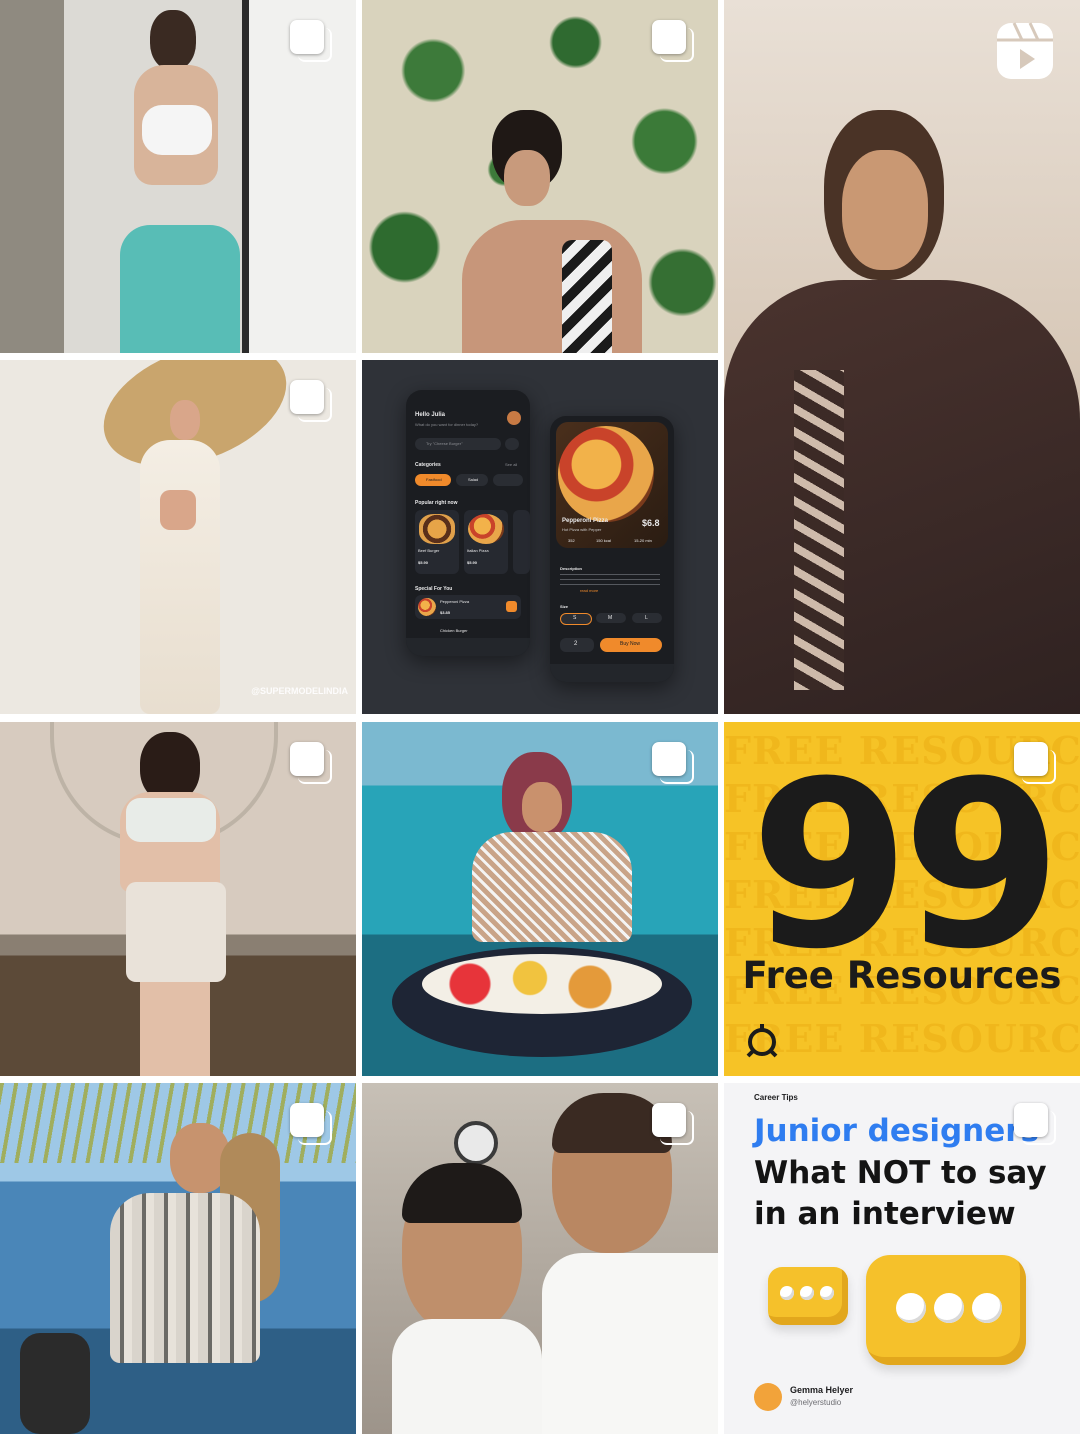 The image size is (1080, 1434). I want to click on size-label: L, so click(646, 618).